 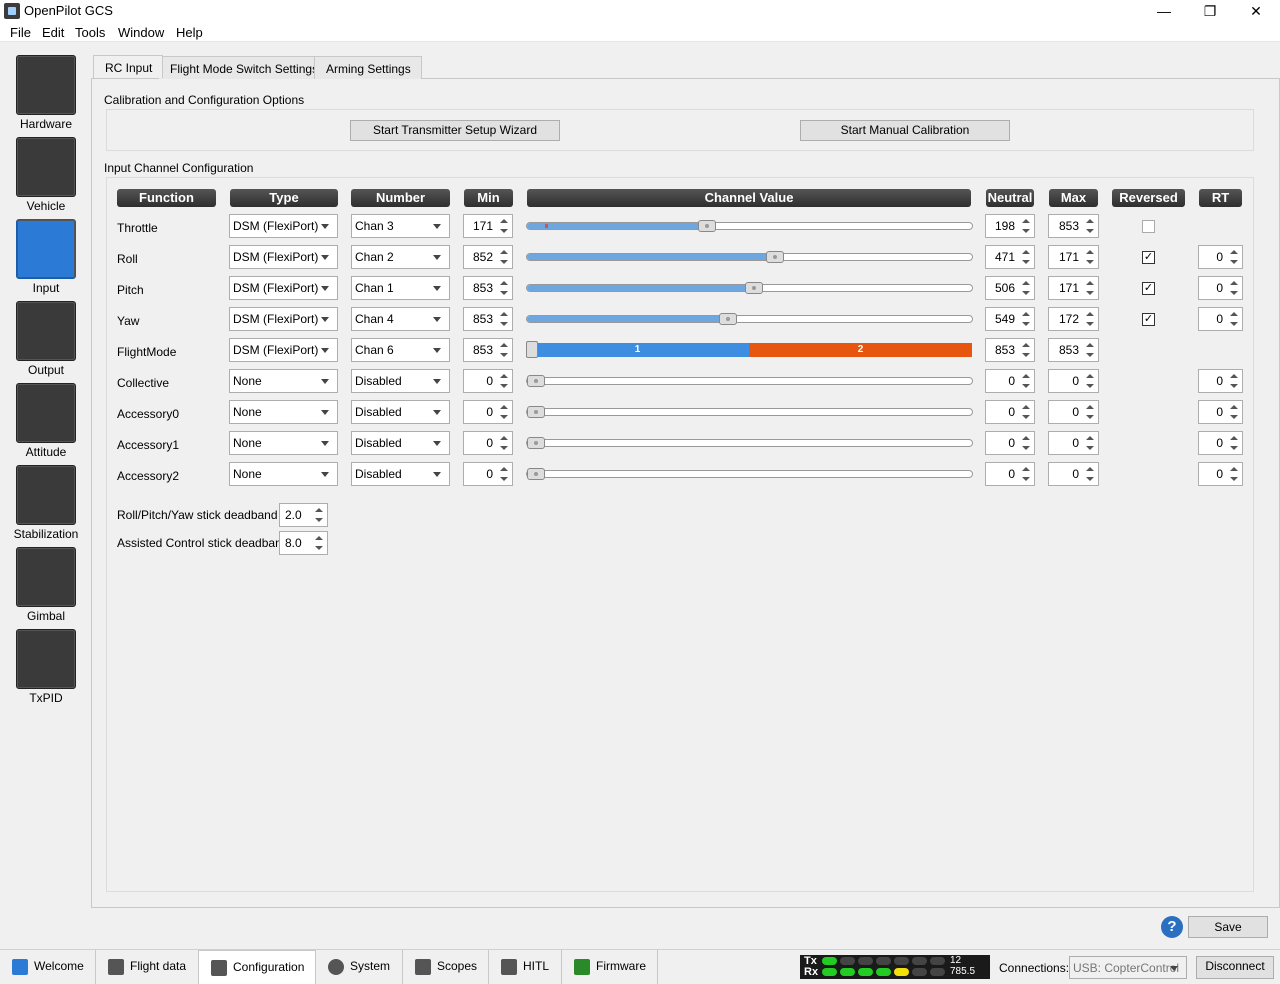 I want to click on channel-number-select: Chan 6, so click(x=400, y=350).